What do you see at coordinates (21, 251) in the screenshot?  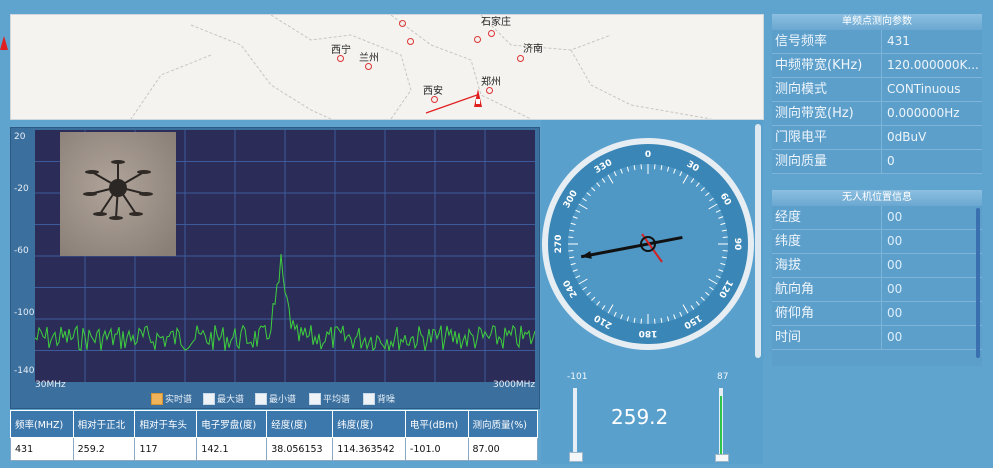 I see `y-tick-label: -60` at bounding box center [21, 251].